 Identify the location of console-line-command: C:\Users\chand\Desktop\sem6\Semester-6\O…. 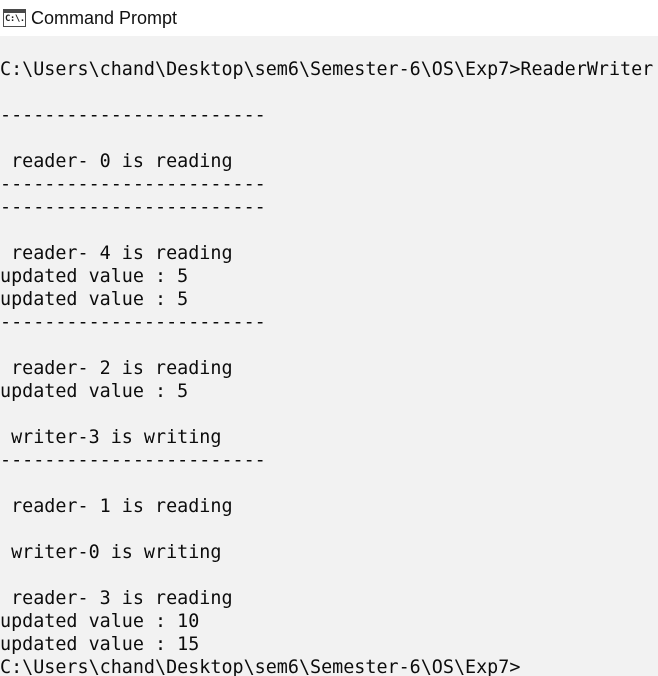
(327, 69).